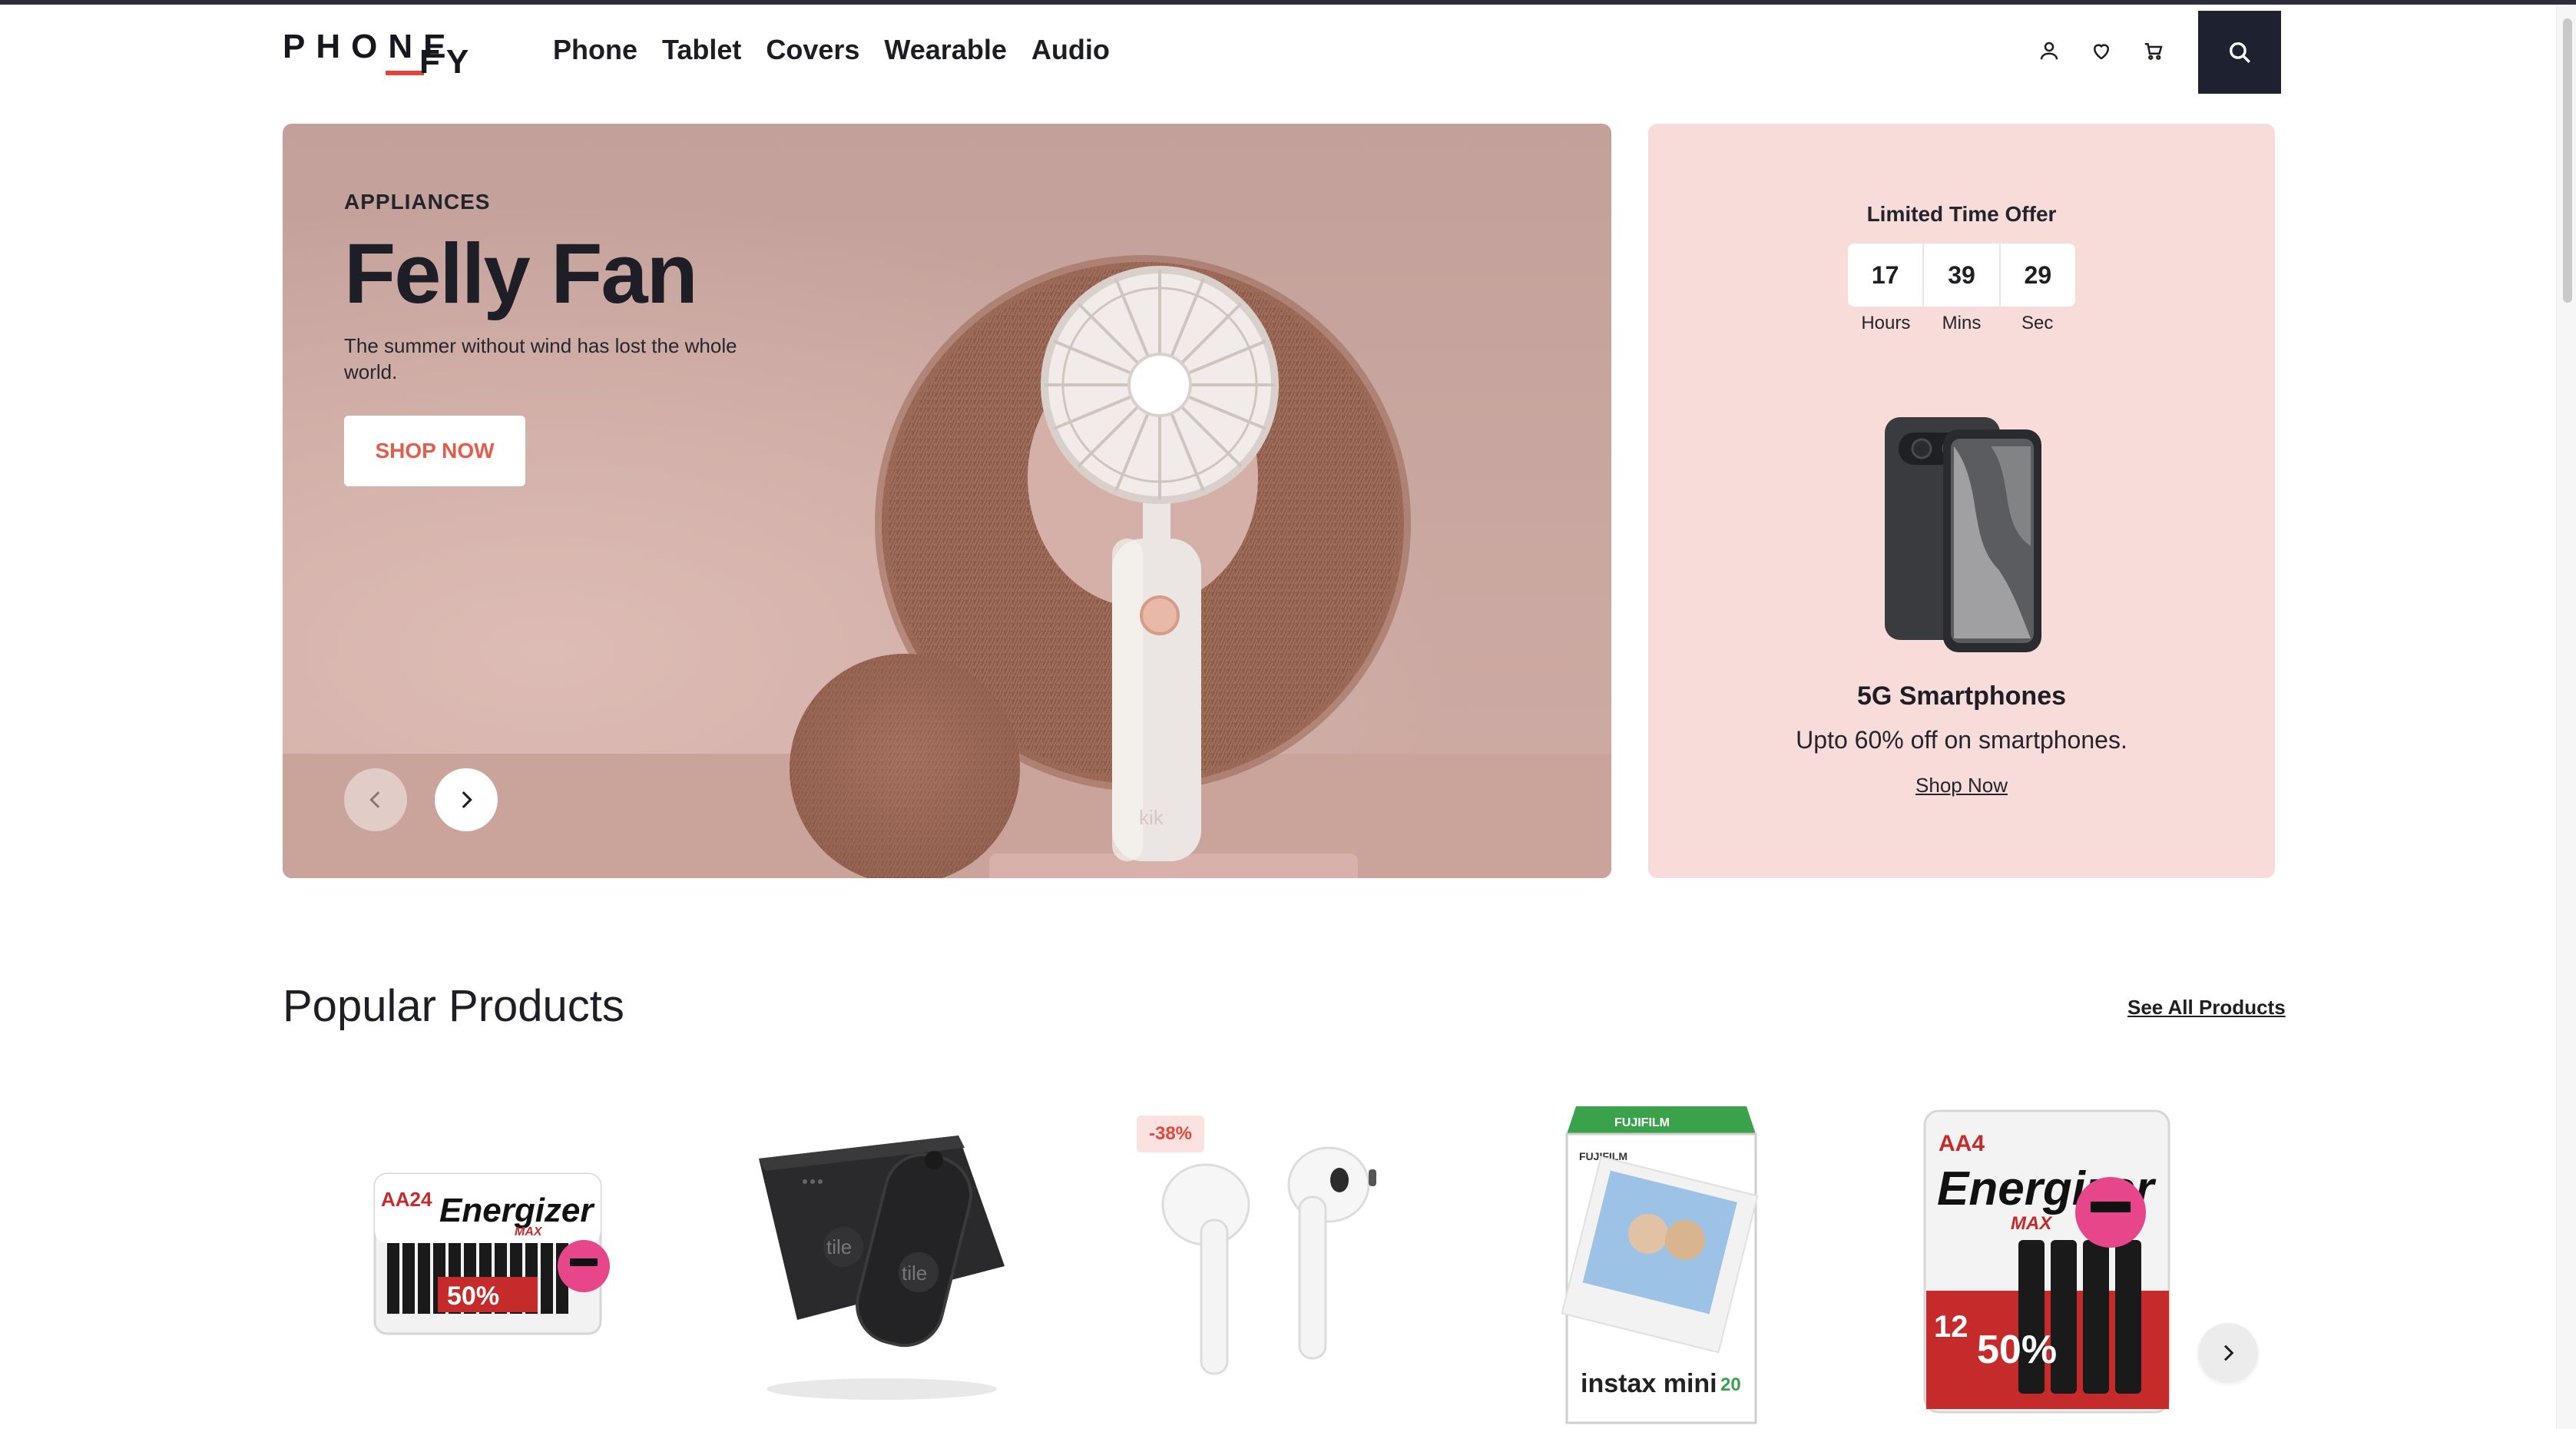 Image resolution: width=2576 pixels, height=1429 pixels. Describe the element at coordinates (1170, 1134) in the screenshot. I see `discount-badge: -38%` at that location.